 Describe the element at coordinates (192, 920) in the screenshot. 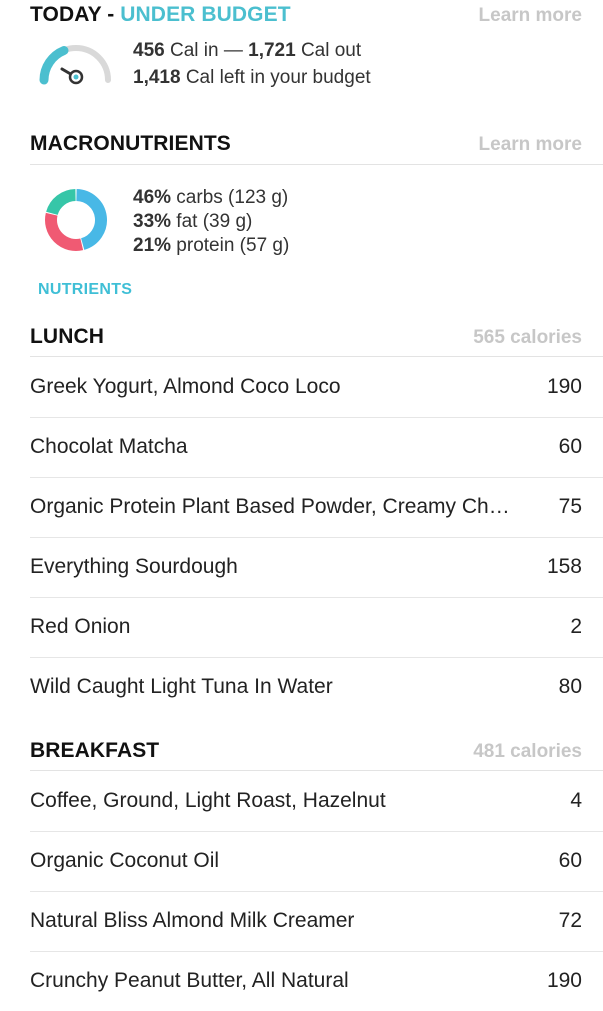

I see `food-name: Natural Bliss Almond Milk Creamer` at that location.